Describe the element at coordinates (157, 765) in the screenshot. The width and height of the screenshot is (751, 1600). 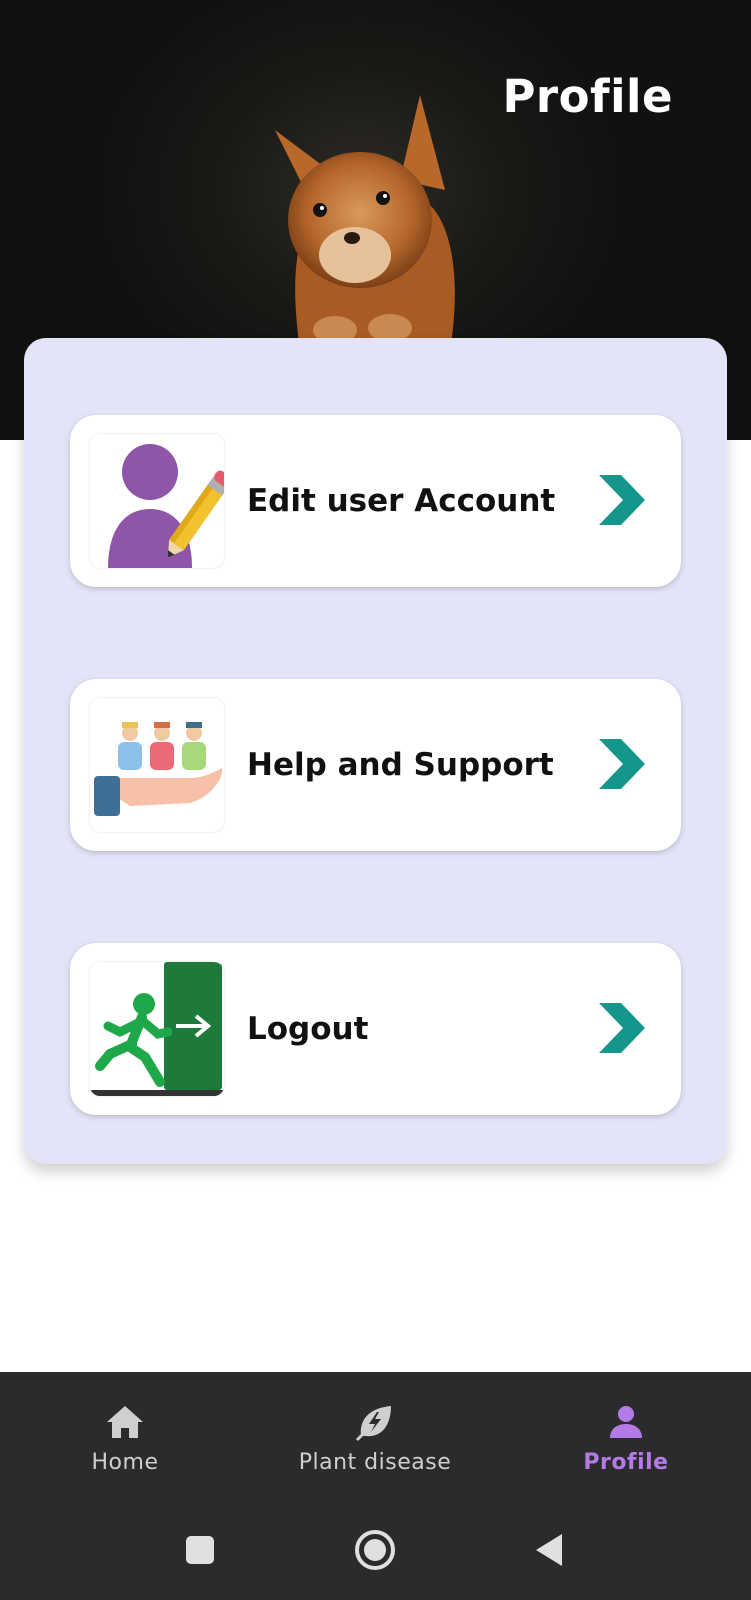
I see `support-hand-icon` at that location.